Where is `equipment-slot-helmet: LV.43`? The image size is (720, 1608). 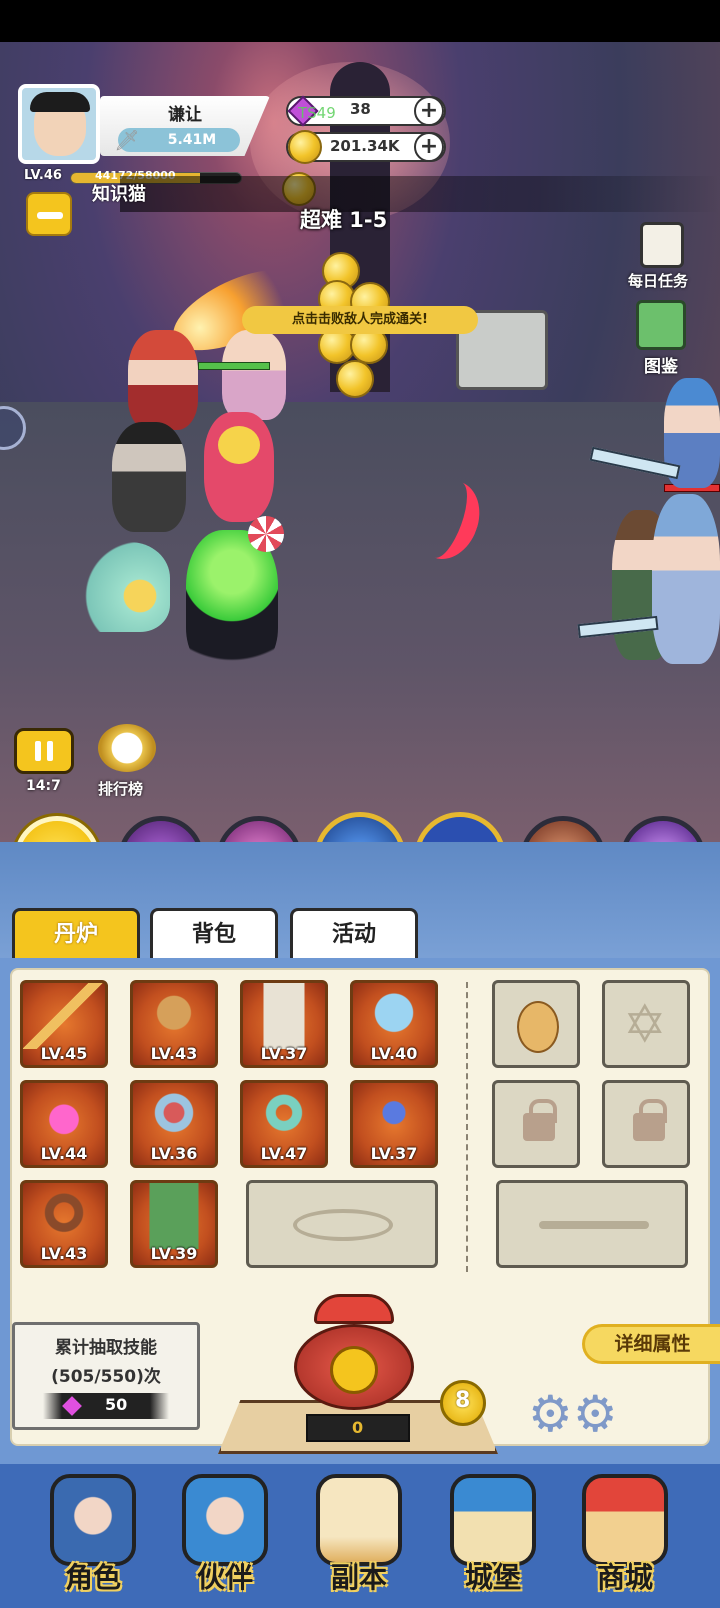 equipment-slot-helmet: LV.43 is located at coordinates (174, 1024).